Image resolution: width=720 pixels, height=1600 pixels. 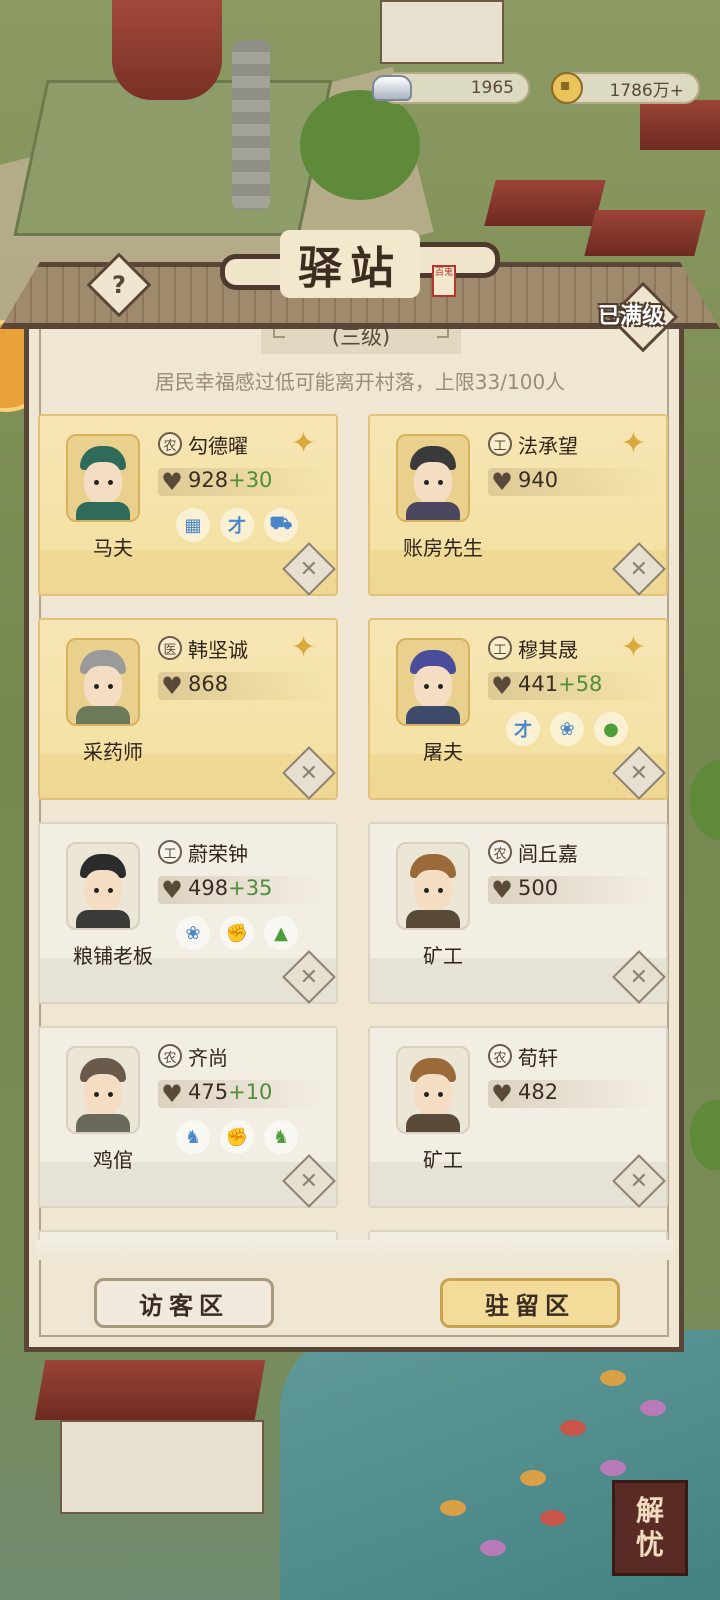 What do you see at coordinates (538, 1092) in the screenshot?
I see `happiness-score: 482` at bounding box center [538, 1092].